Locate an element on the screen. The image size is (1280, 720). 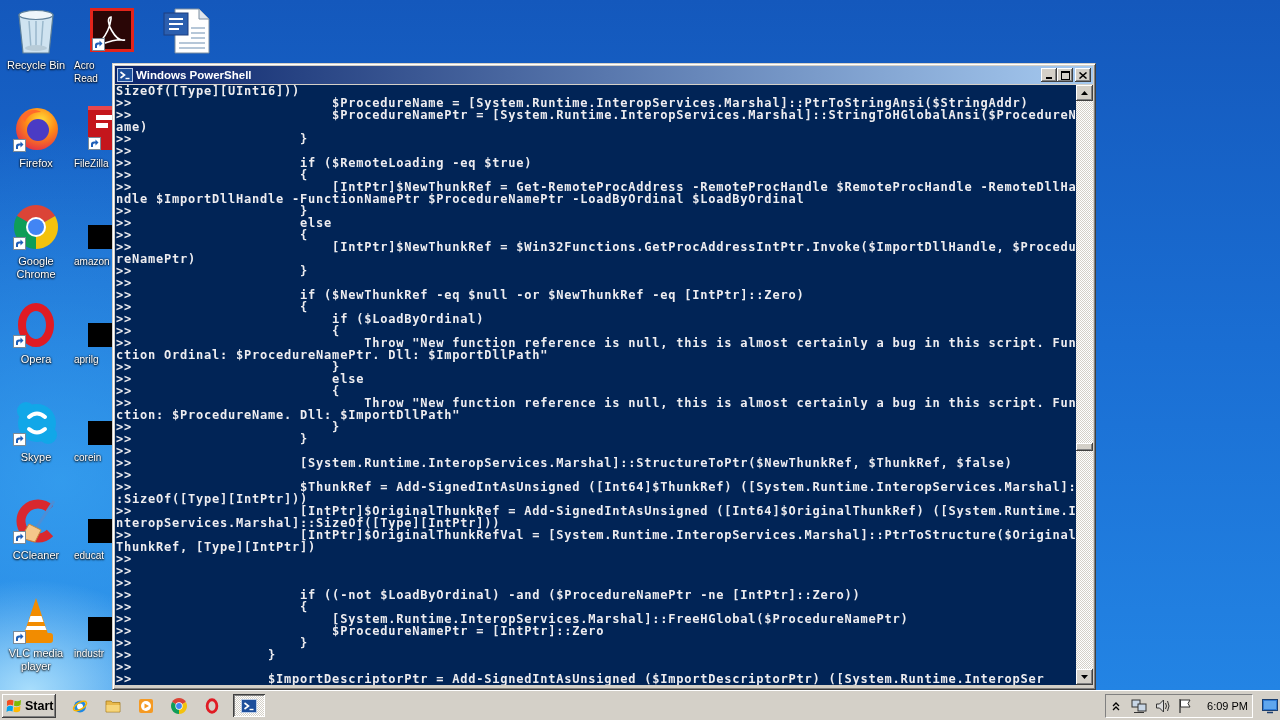
console-line: >> if ($NewThunkRef -eq $null -or $NewThunkRef -eq [IntPtr]::Zero) is located at coordinates (460, 295).